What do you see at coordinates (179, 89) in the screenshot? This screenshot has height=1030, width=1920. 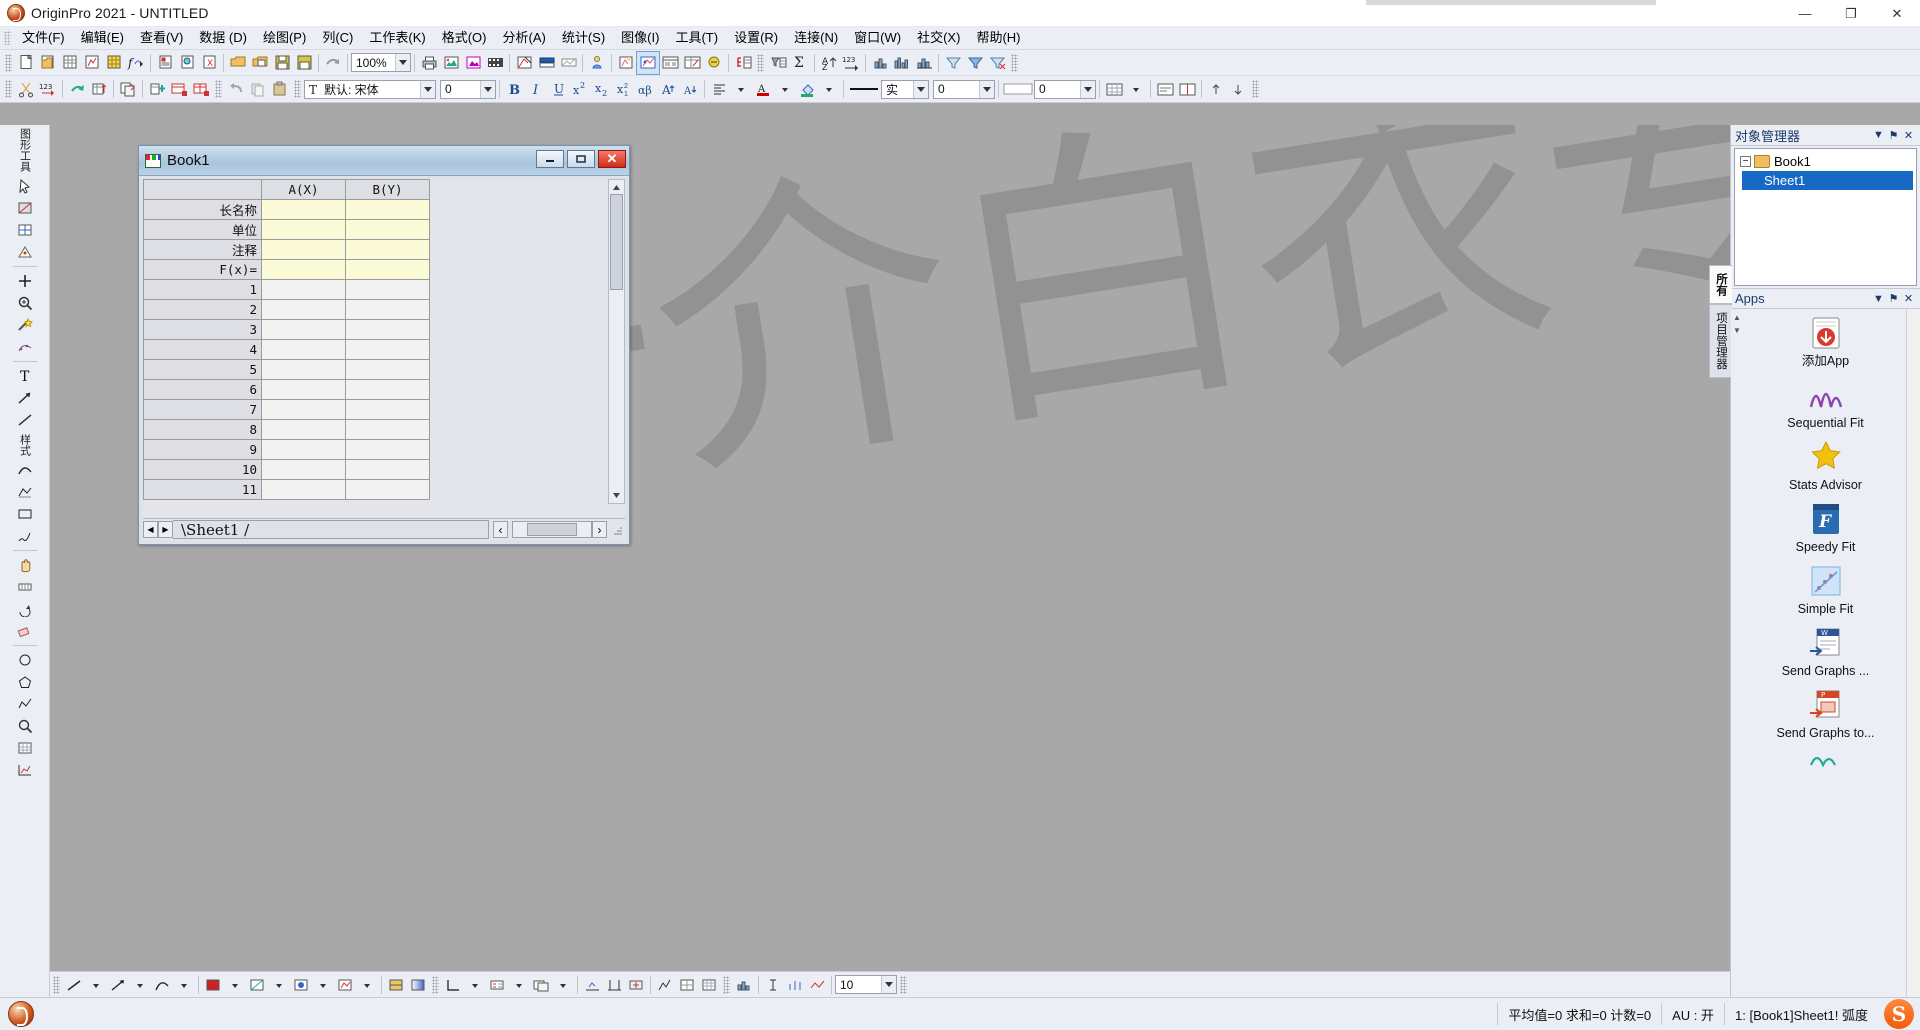 I see `set-as-x-icon` at bounding box center [179, 89].